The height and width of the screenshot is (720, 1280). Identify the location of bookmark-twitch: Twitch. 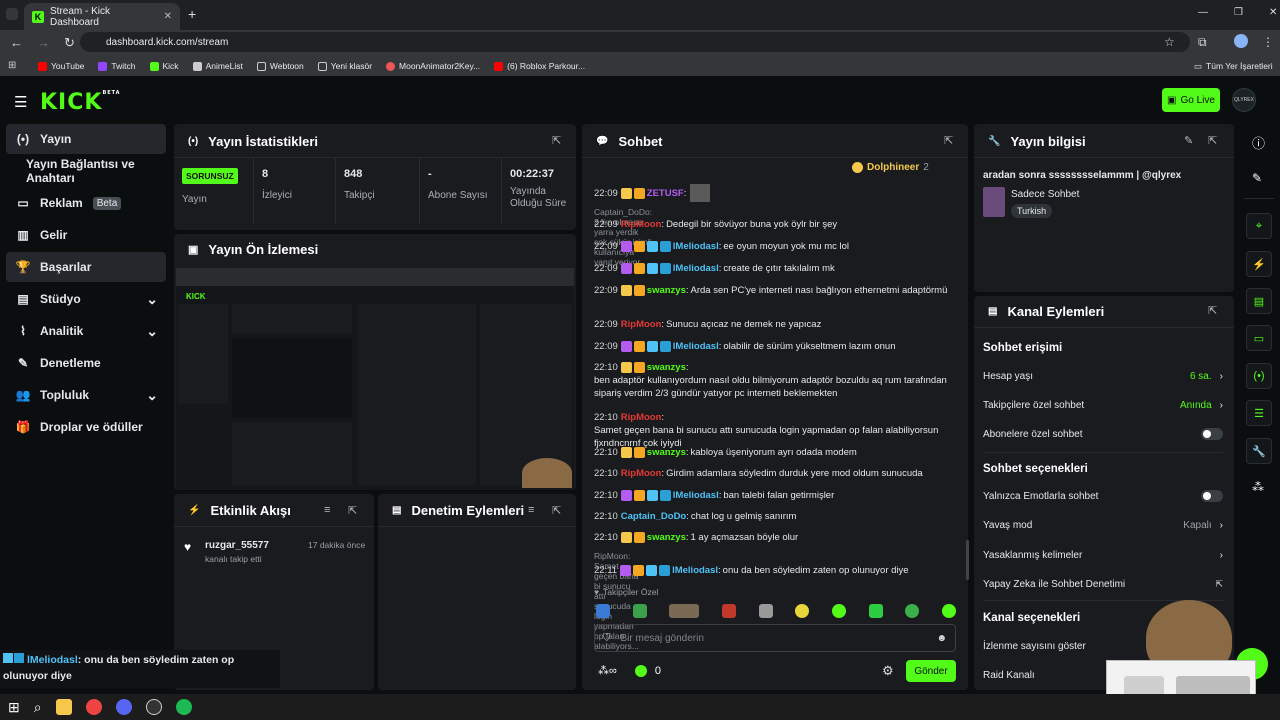
(117, 66).